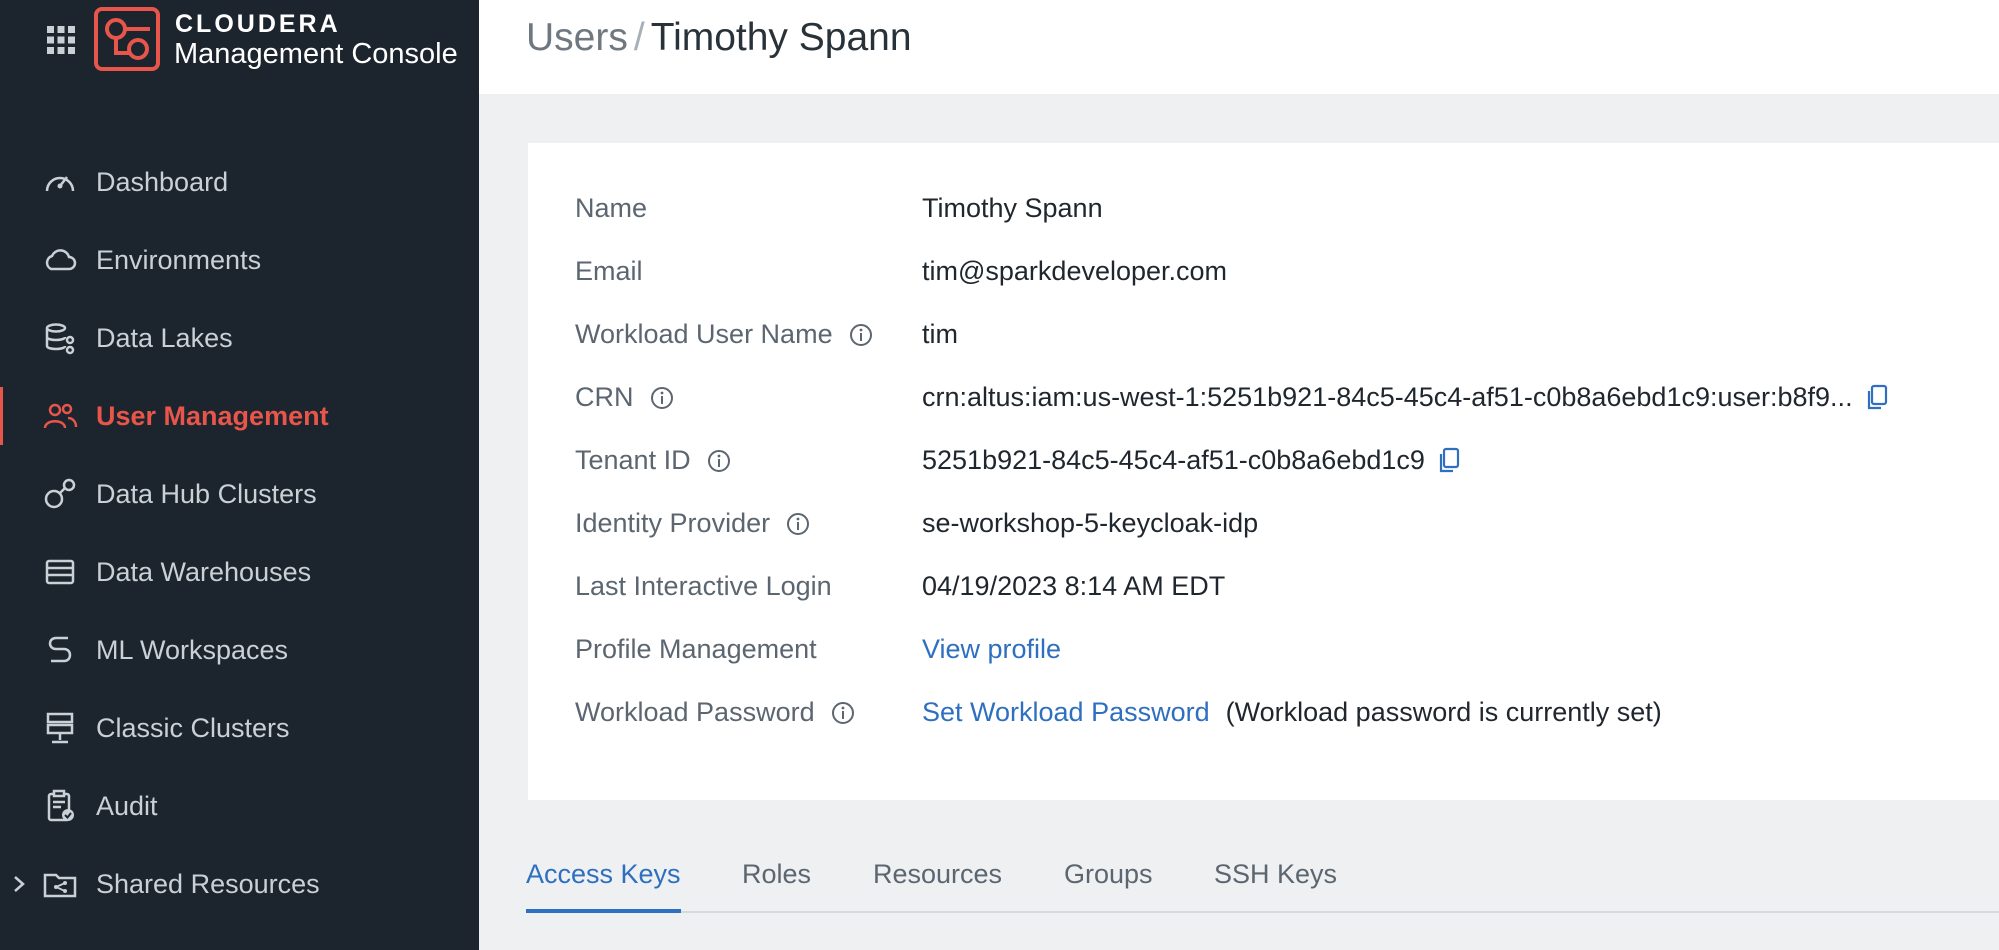  Describe the element at coordinates (1443, 712) in the screenshot. I see `password-status-text: (Workload password is currently set)` at that location.